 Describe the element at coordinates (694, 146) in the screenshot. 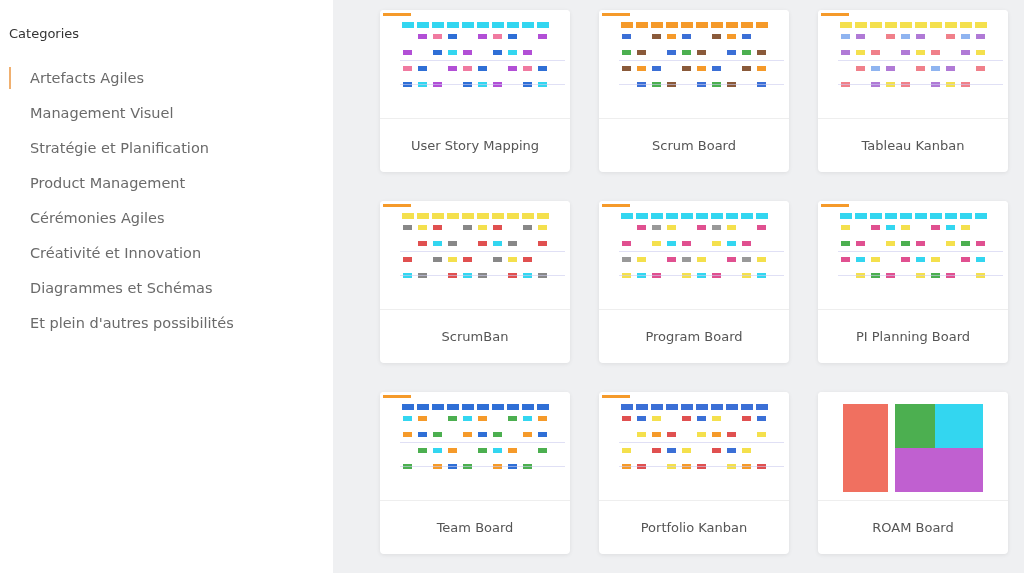

I see `template-title: Scrum Board` at that location.